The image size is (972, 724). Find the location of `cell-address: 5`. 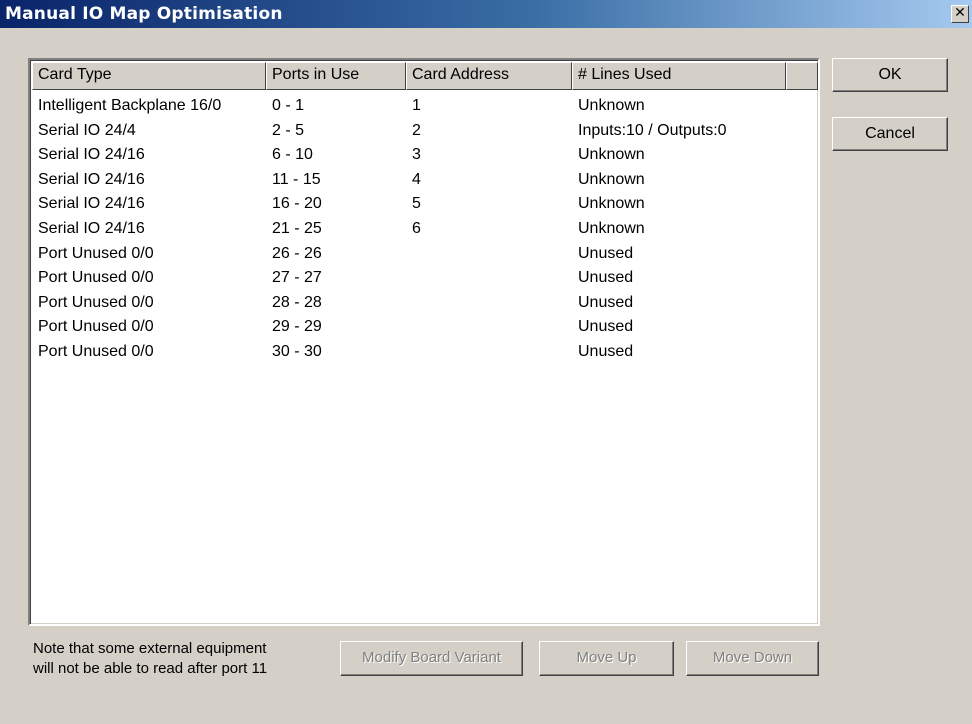

cell-address: 5 is located at coordinates (416, 204).